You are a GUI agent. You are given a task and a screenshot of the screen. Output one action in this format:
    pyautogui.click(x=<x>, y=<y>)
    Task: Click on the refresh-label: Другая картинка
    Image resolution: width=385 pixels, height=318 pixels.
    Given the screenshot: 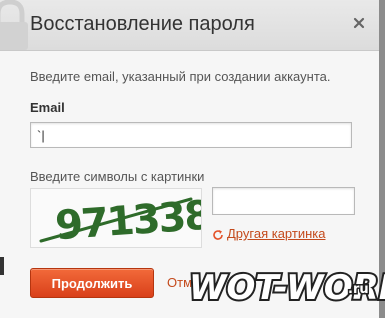 What is the action you would take?
    pyautogui.click(x=276, y=233)
    